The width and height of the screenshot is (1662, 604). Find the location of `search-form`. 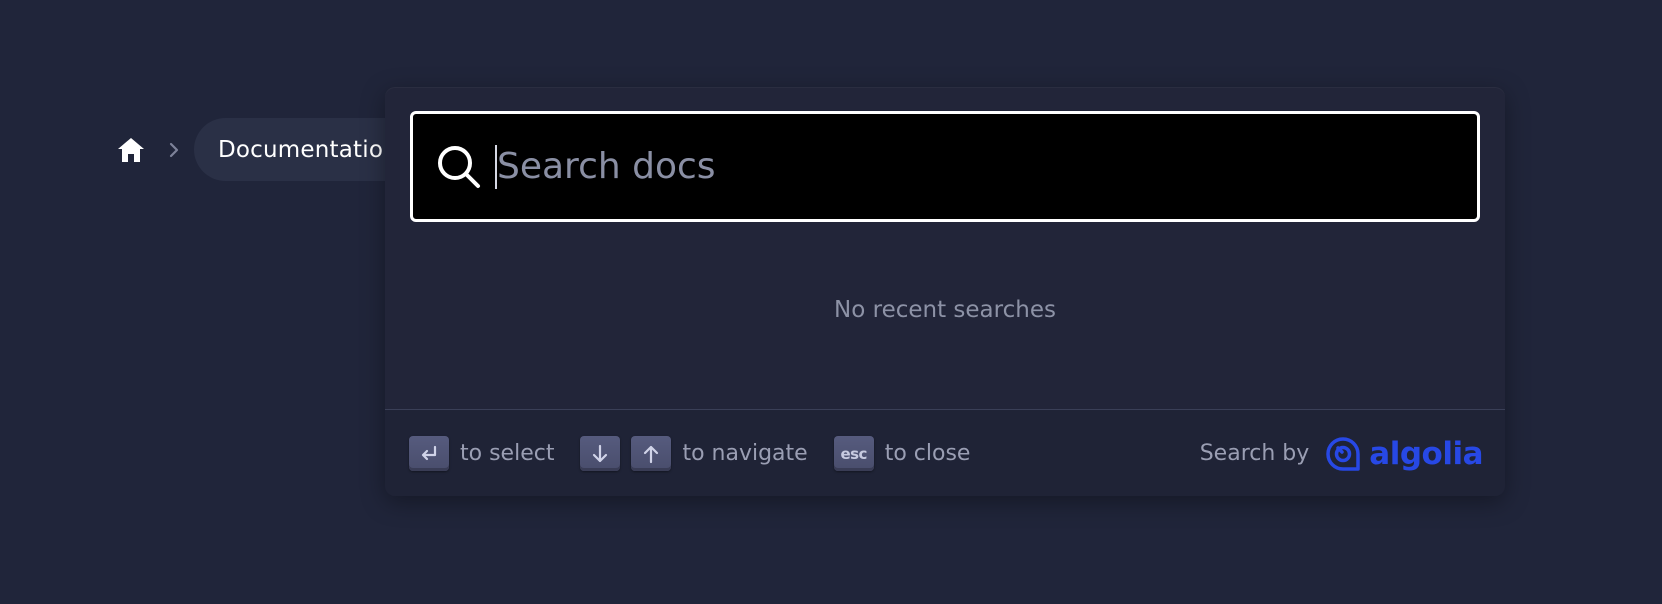

search-form is located at coordinates (945, 166).